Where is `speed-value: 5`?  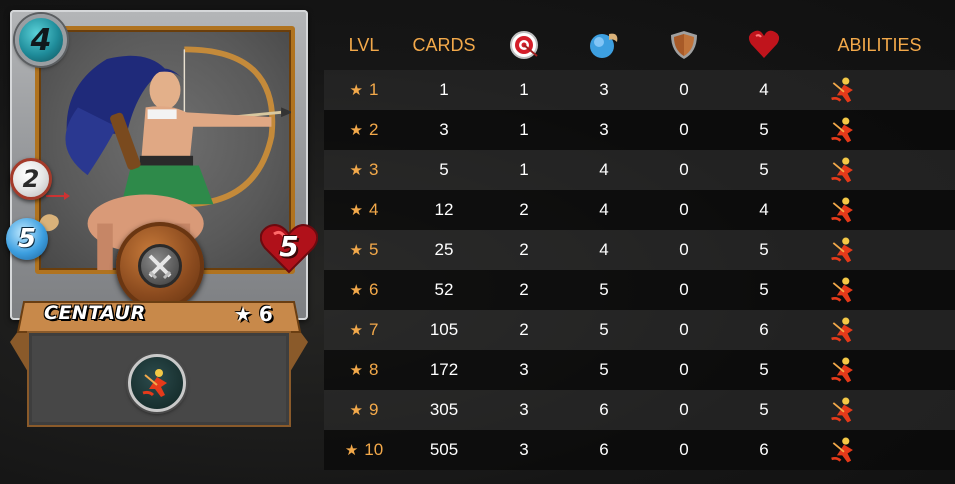 speed-value: 5 is located at coordinates (27, 239).